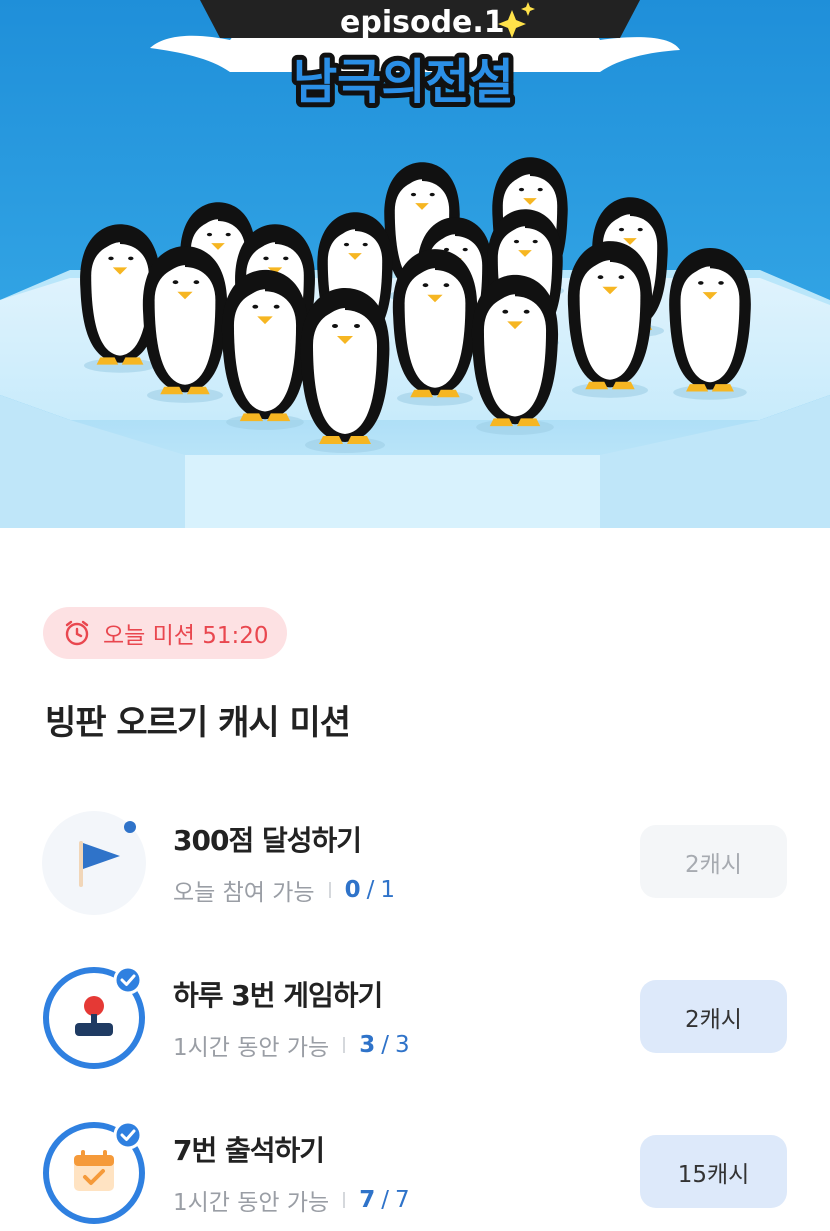 The height and width of the screenshot is (1231, 830). What do you see at coordinates (367, 1045) in the screenshot?
I see `mission-done-count: 3` at bounding box center [367, 1045].